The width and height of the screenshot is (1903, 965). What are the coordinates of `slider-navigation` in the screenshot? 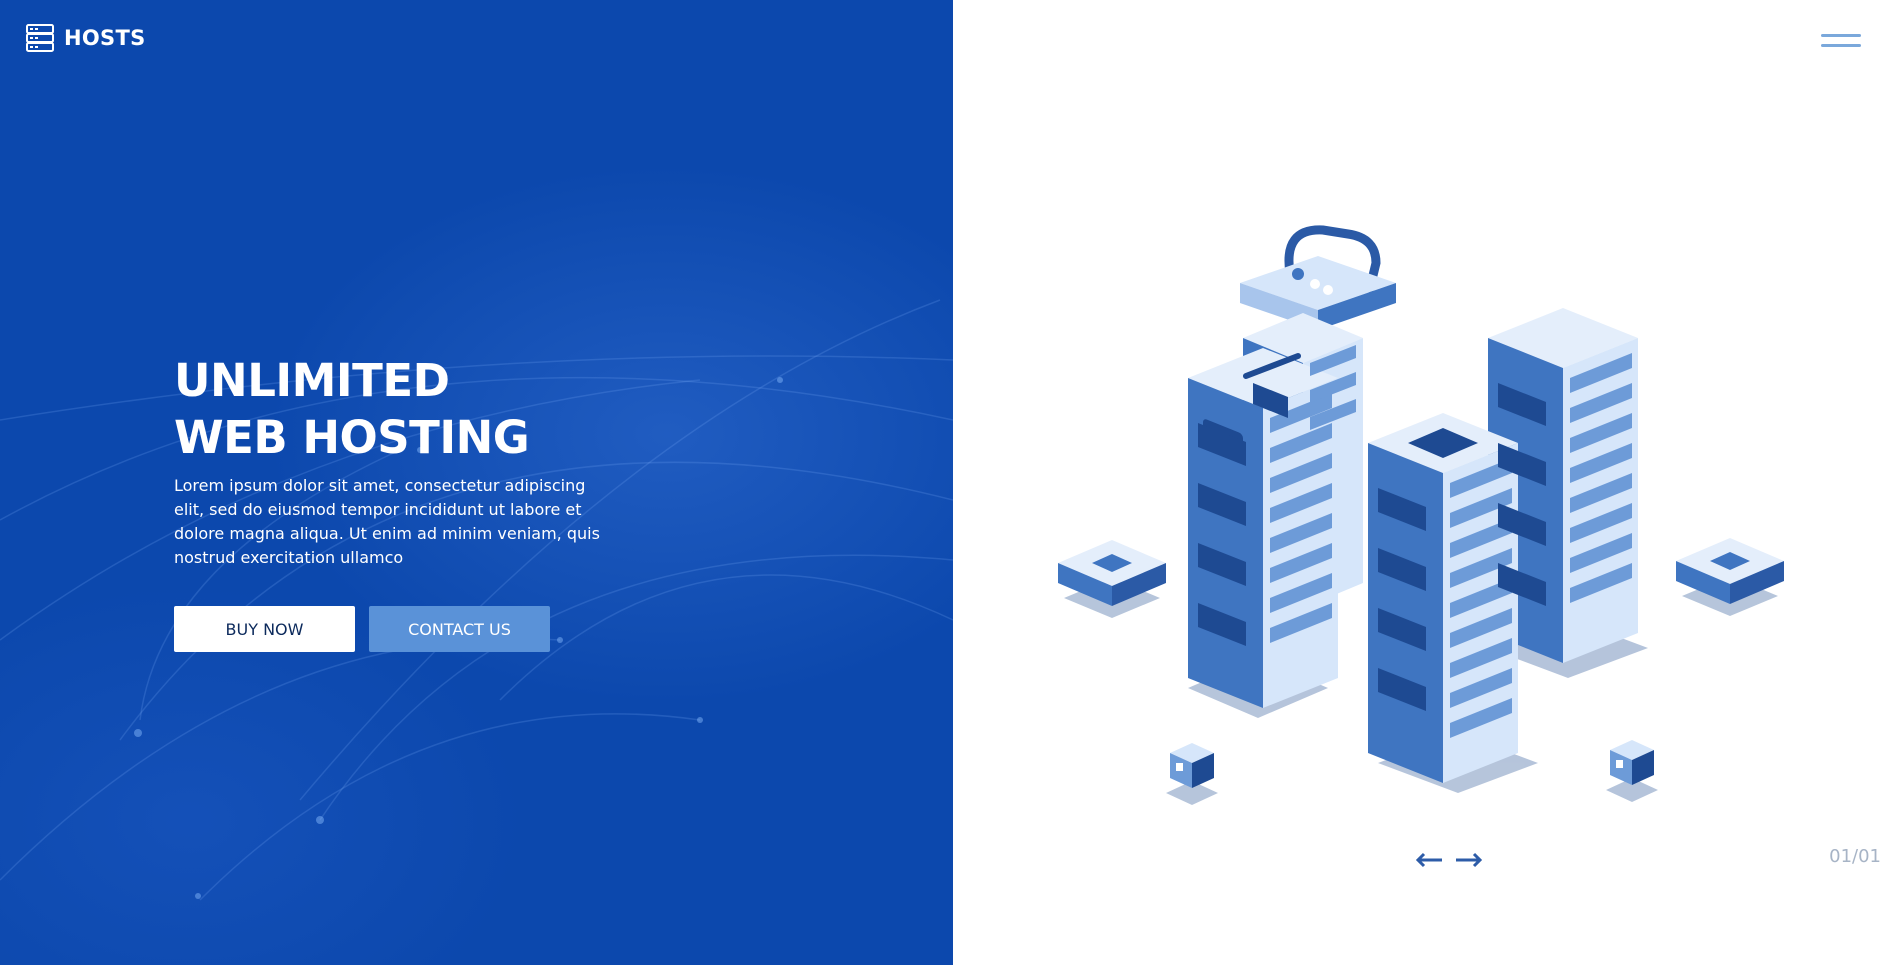 It's located at (1449, 860).